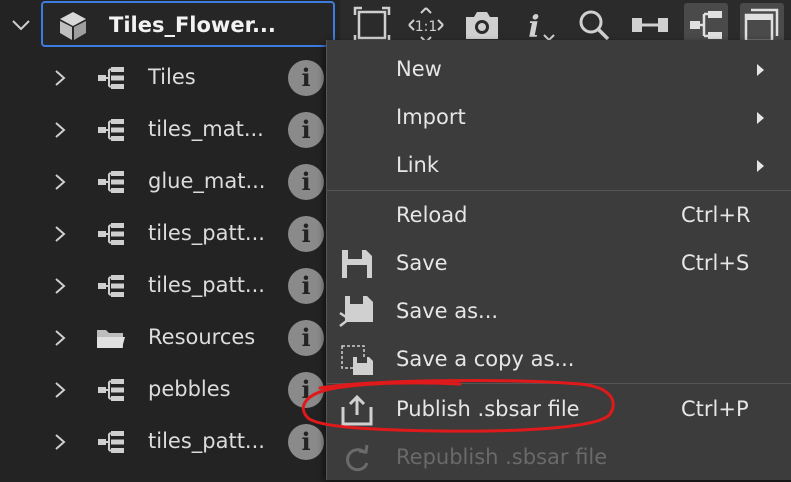 The image size is (791, 482). Describe the element at coordinates (426, 27) in the screenshot. I see `zoom-label: 1:1` at that location.